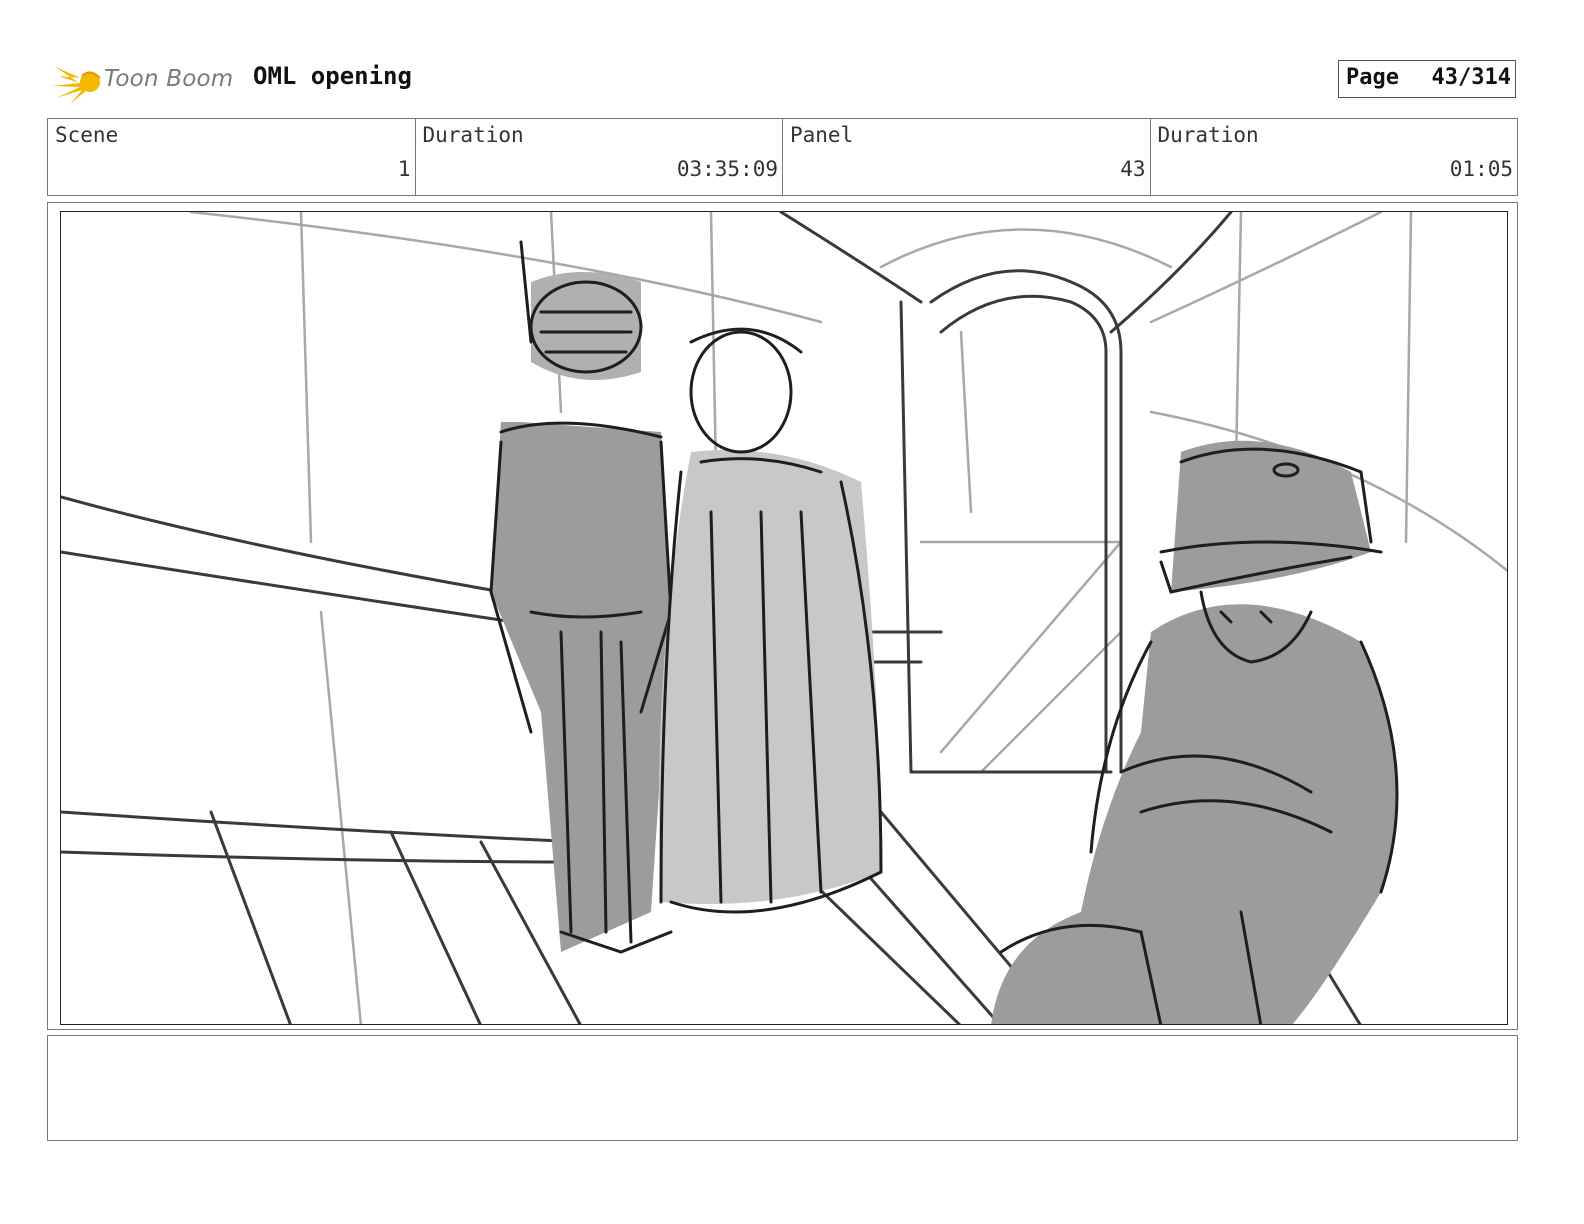 The width and height of the screenshot is (1584, 1224). Describe the element at coordinates (169, 79) in the screenshot. I see `logo-text: Toon Boom` at that location.